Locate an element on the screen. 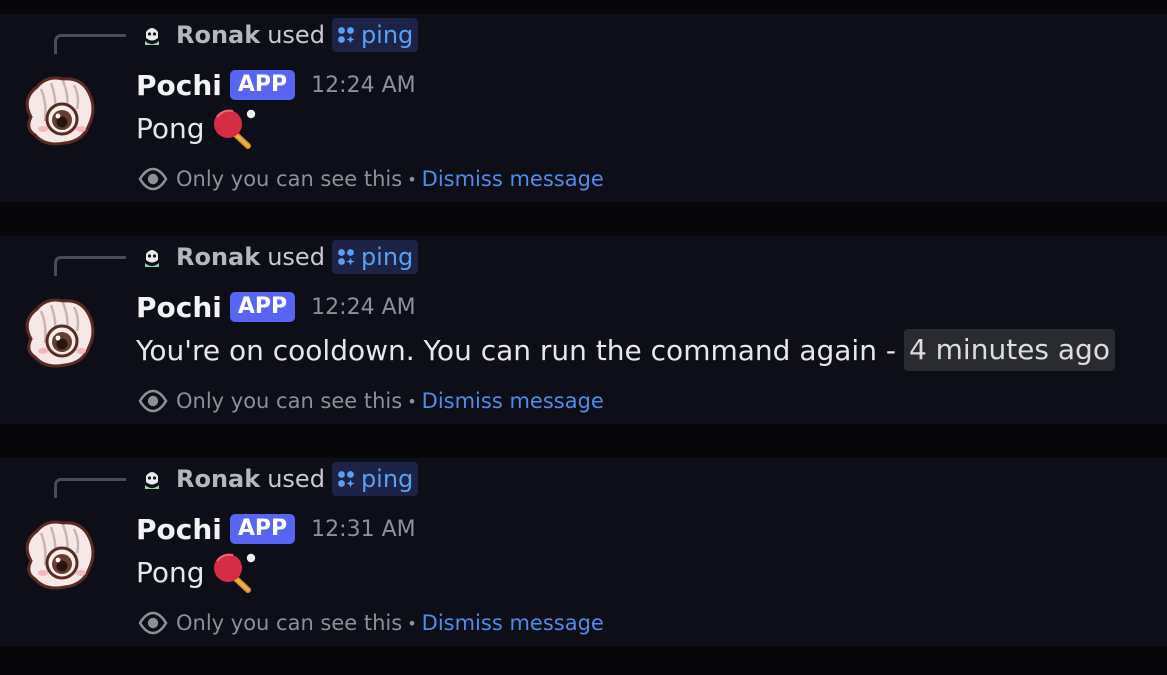 This screenshot has height=675, width=1167. message-timestamp: 12:31 AM is located at coordinates (363, 529).